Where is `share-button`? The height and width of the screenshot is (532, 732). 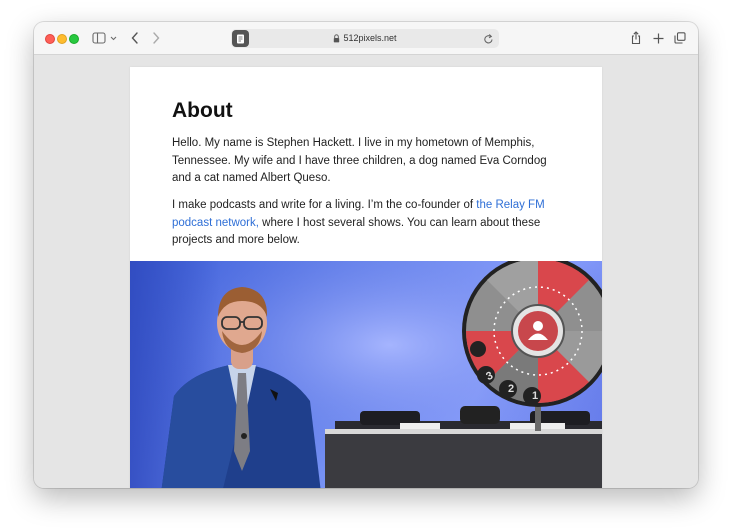
share-button is located at coordinates (636, 38).